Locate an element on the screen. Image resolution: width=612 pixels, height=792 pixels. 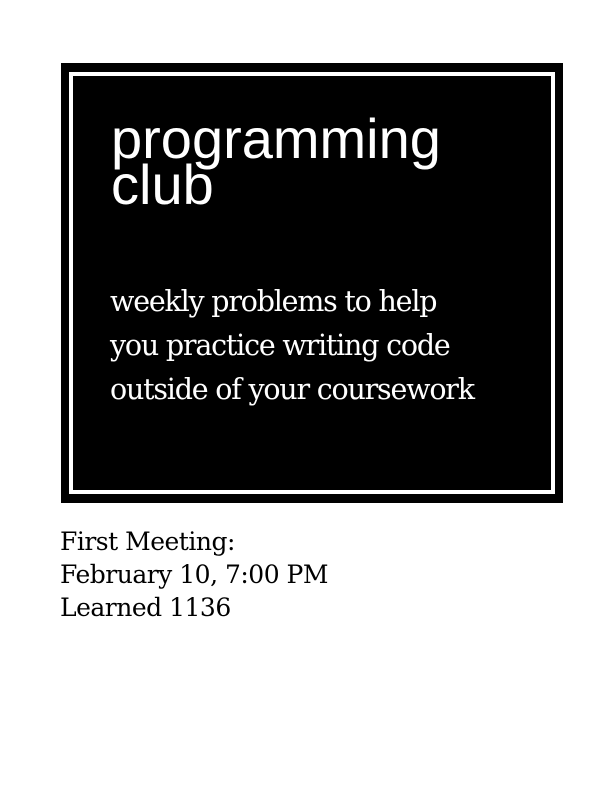
poster-tagline-line-3: outside of your coursework is located at coordinates (292, 389).